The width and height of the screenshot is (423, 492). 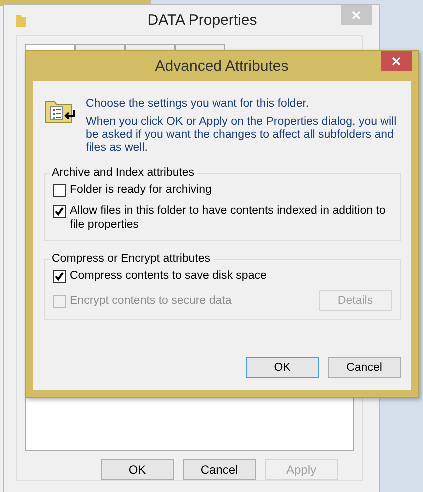 I want to click on group-title: Archive and Index attributes, so click(x=123, y=173).